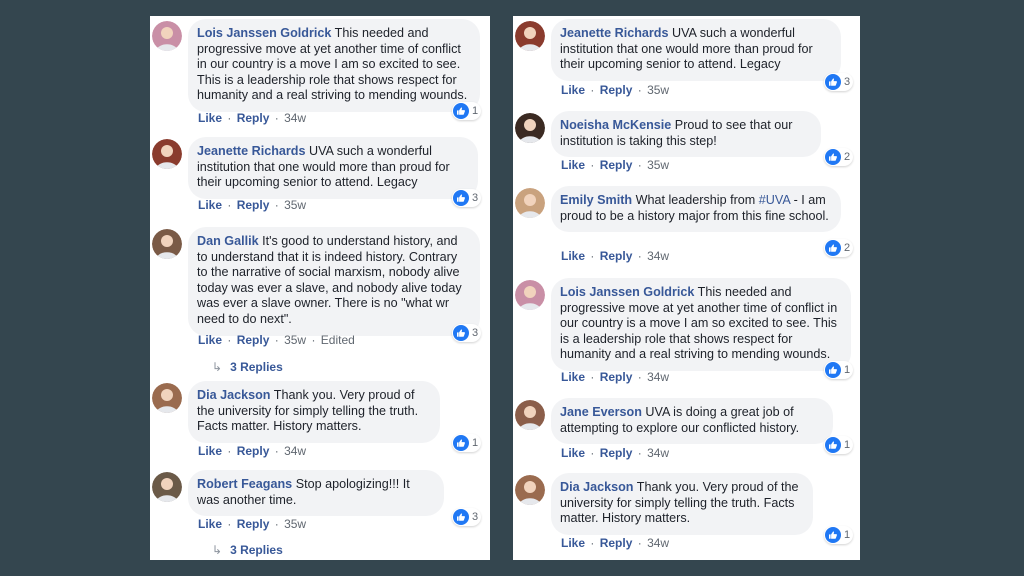 The image size is (1024, 576). I want to click on comment-author: Robert Feagans, so click(244, 484).